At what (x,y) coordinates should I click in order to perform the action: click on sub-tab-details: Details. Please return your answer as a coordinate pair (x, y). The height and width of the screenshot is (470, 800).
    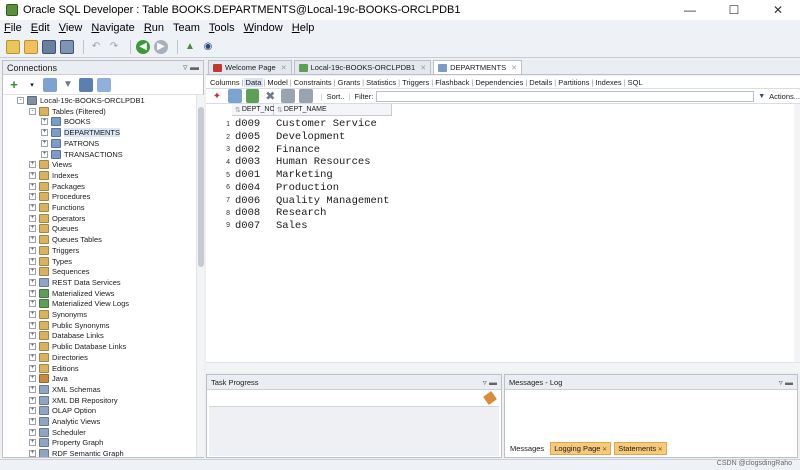
    Looking at the image, I should click on (540, 82).